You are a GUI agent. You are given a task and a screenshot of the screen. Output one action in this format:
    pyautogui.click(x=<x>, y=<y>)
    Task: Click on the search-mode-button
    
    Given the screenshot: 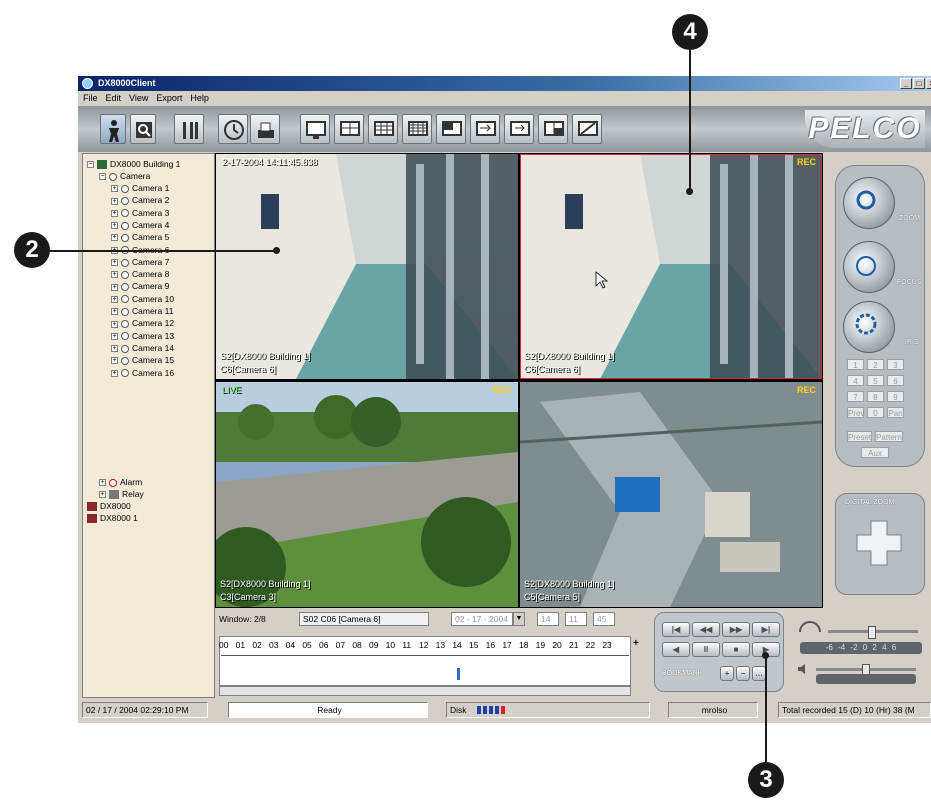 What is the action you would take?
    pyautogui.click(x=143, y=129)
    